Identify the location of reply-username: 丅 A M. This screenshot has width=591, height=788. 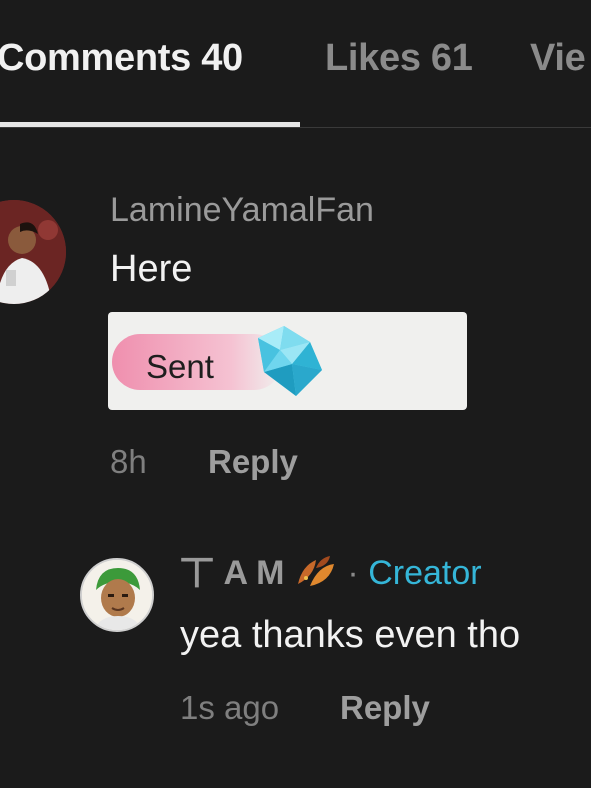
(232, 573).